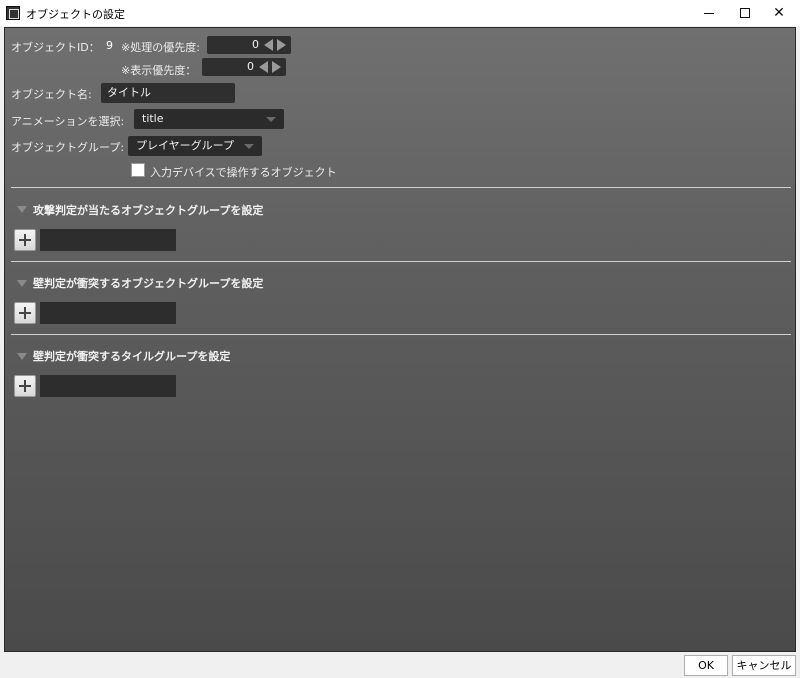 The width and height of the screenshot is (800, 678). What do you see at coordinates (153, 118) in the screenshot?
I see `animation-value: title` at bounding box center [153, 118].